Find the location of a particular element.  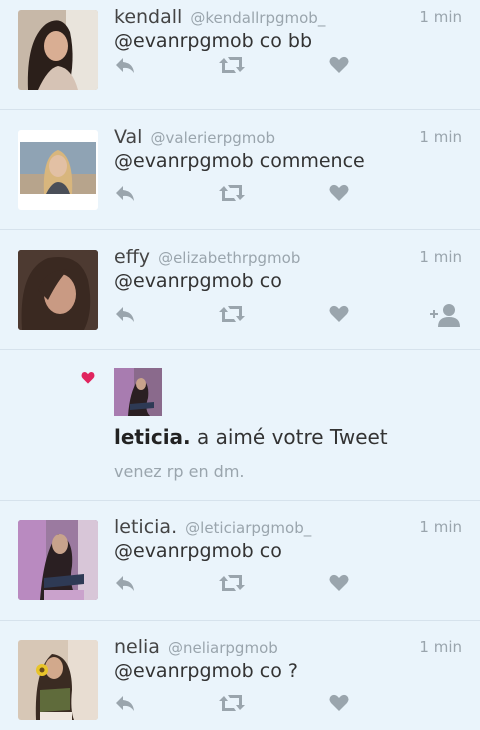

display-name: Val @valerierpgmob is located at coordinates (194, 137).